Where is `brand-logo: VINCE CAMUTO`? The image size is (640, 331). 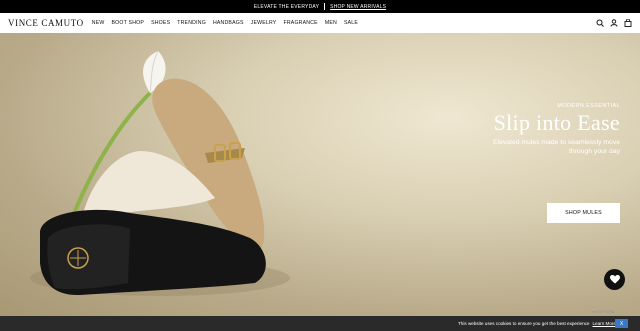 brand-logo: VINCE CAMUTO is located at coordinates (46, 23).